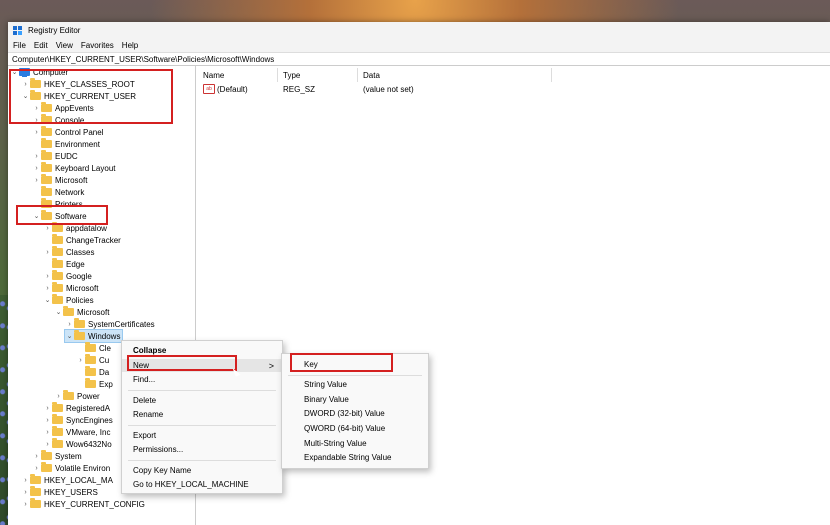  Describe the element at coordinates (202, 414) in the screenshot. I see `menu-item-rename: Rename` at that location.